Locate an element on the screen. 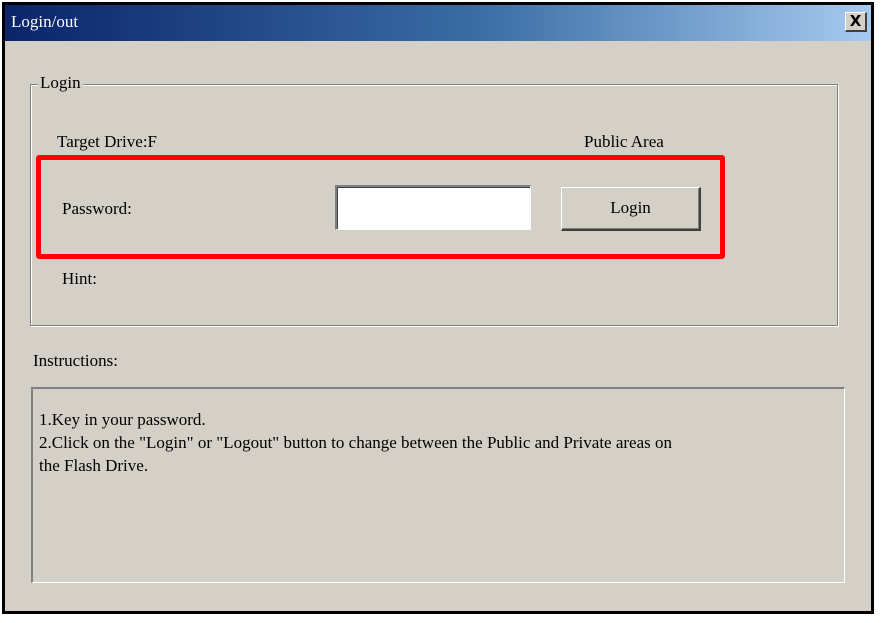 This screenshot has width=882, height=623. login-button: Login is located at coordinates (631, 209).